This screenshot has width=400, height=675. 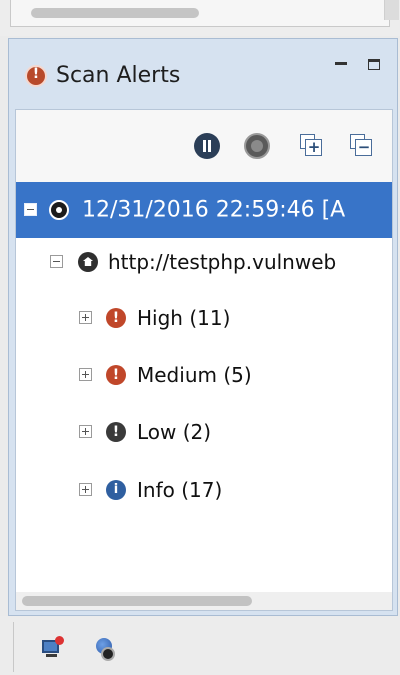 What do you see at coordinates (116, 375) in the screenshot?
I see `medium-alert-icon` at bounding box center [116, 375].